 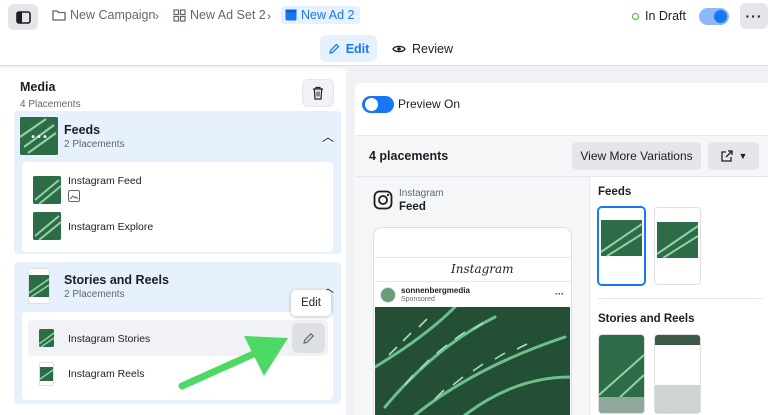 I want to click on button-label: View More Variations, so click(x=636, y=156).